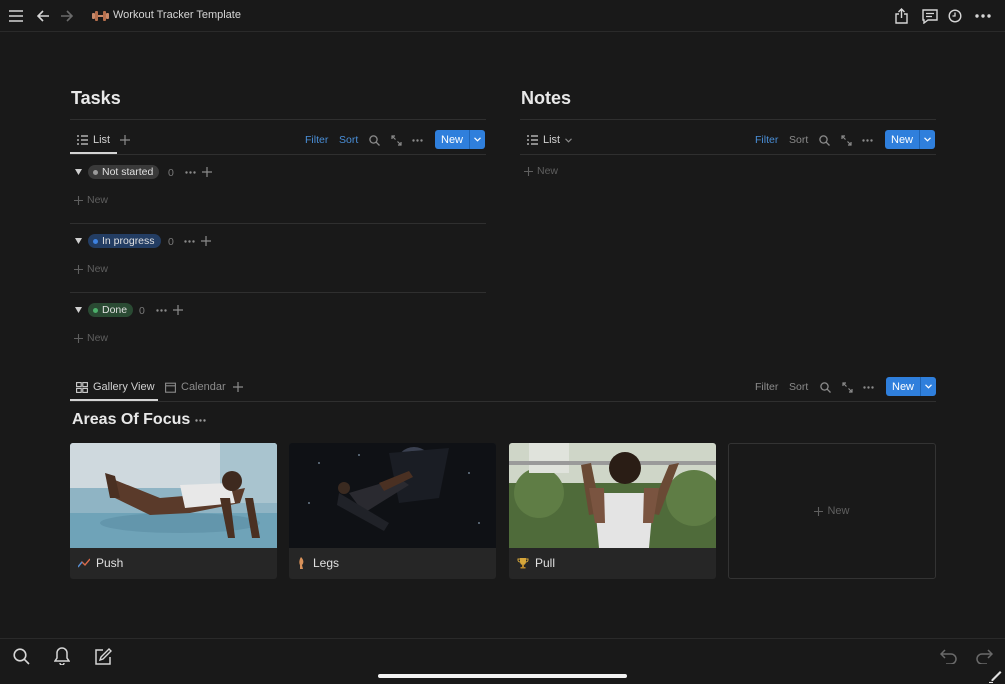 The image size is (1005, 684). Describe the element at coordinates (995, 676) in the screenshot. I see `pencil-icon` at that location.